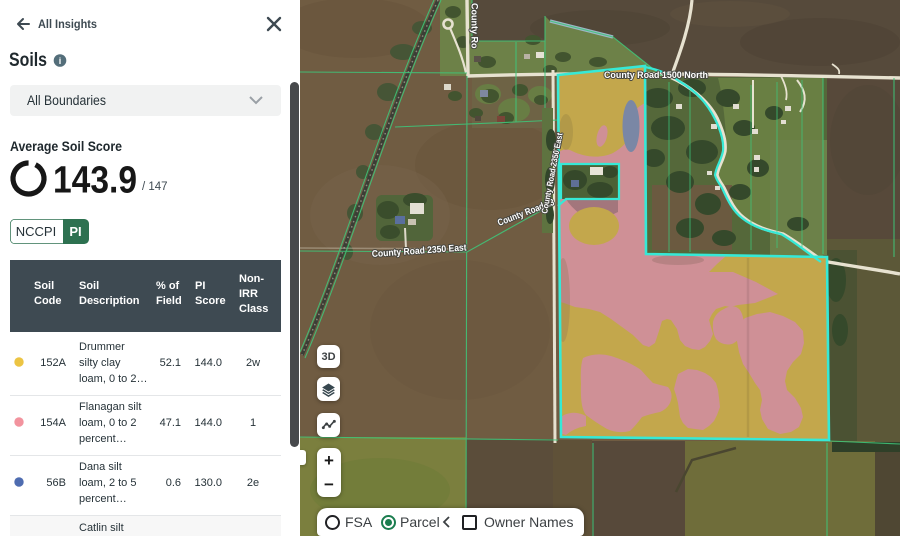 Image resolution: width=900 pixels, height=536 pixels. What do you see at coordinates (109, 301) in the screenshot?
I see `svg-text: Description` at bounding box center [109, 301].